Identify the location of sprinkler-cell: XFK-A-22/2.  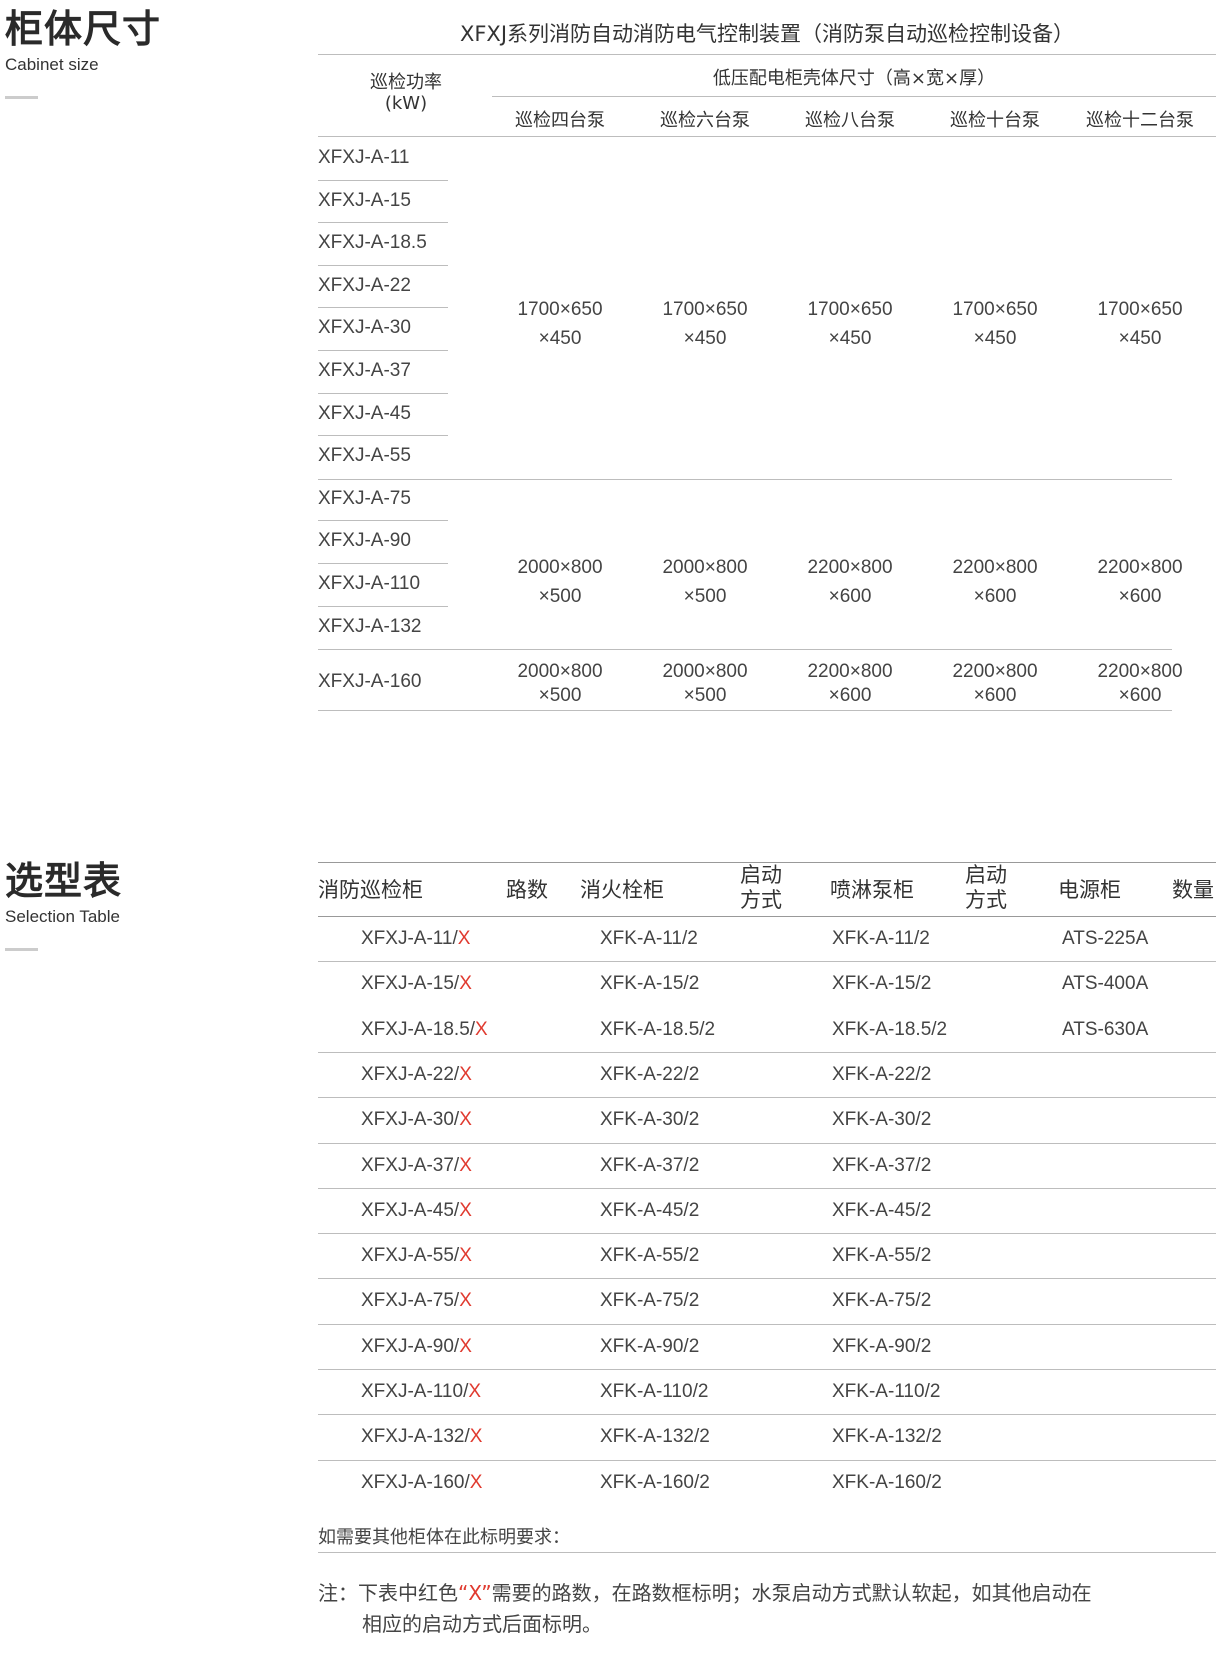
(882, 1074).